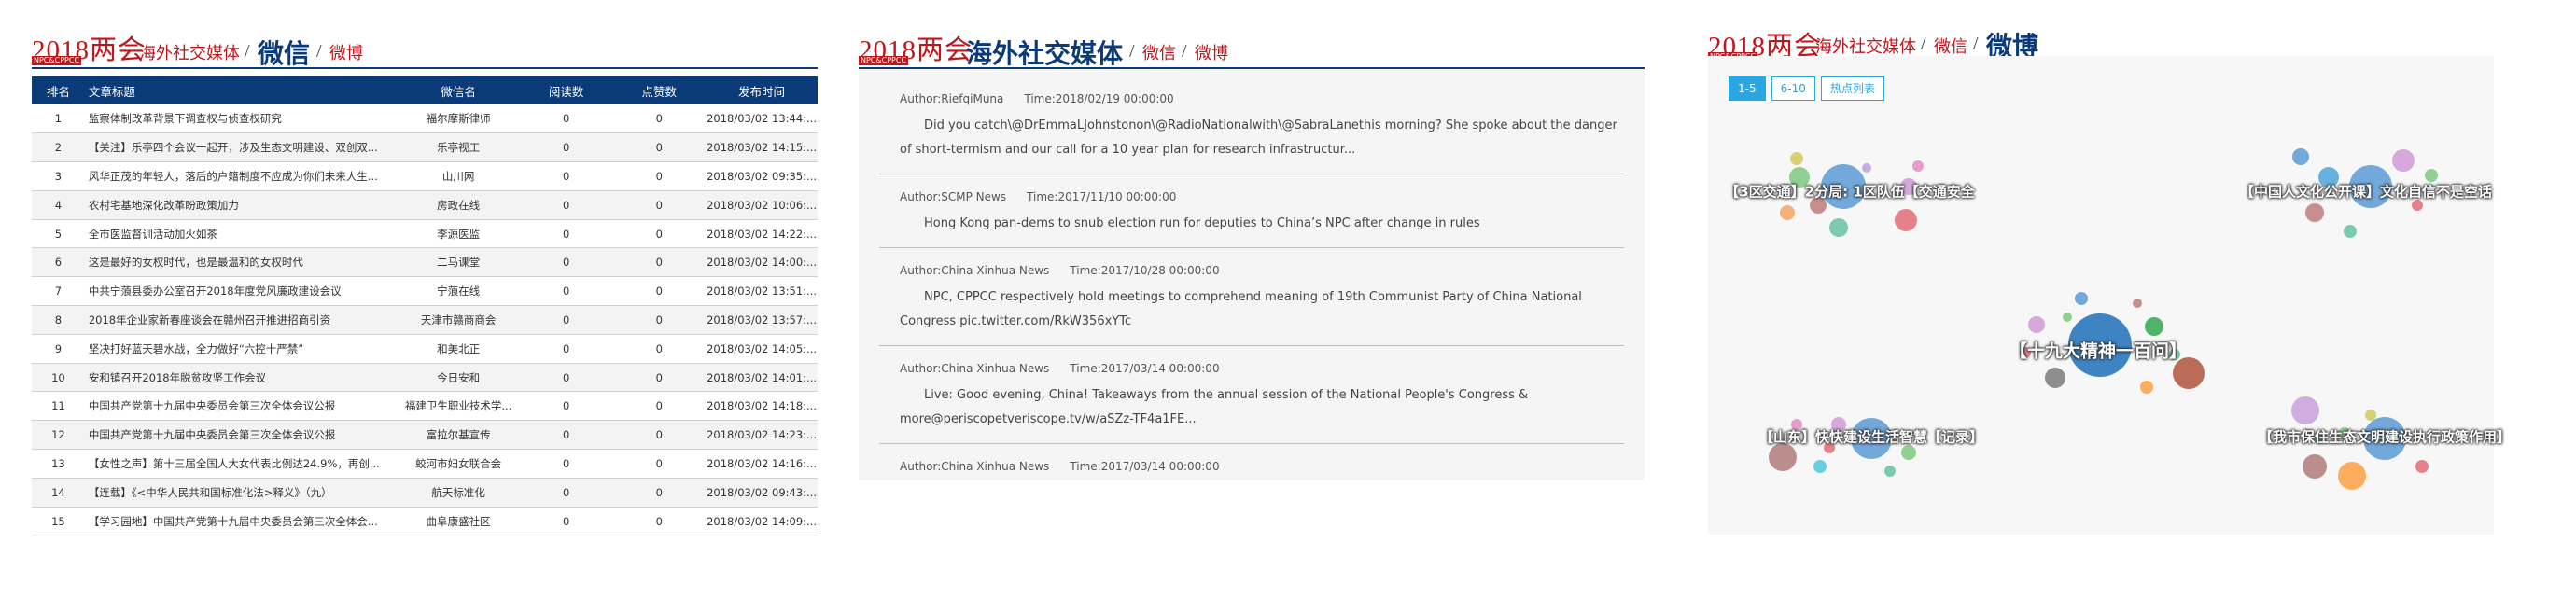  What do you see at coordinates (1747, 88) in the screenshot?
I see `tab-1-5: 1-5` at bounding box center [1747, 88].